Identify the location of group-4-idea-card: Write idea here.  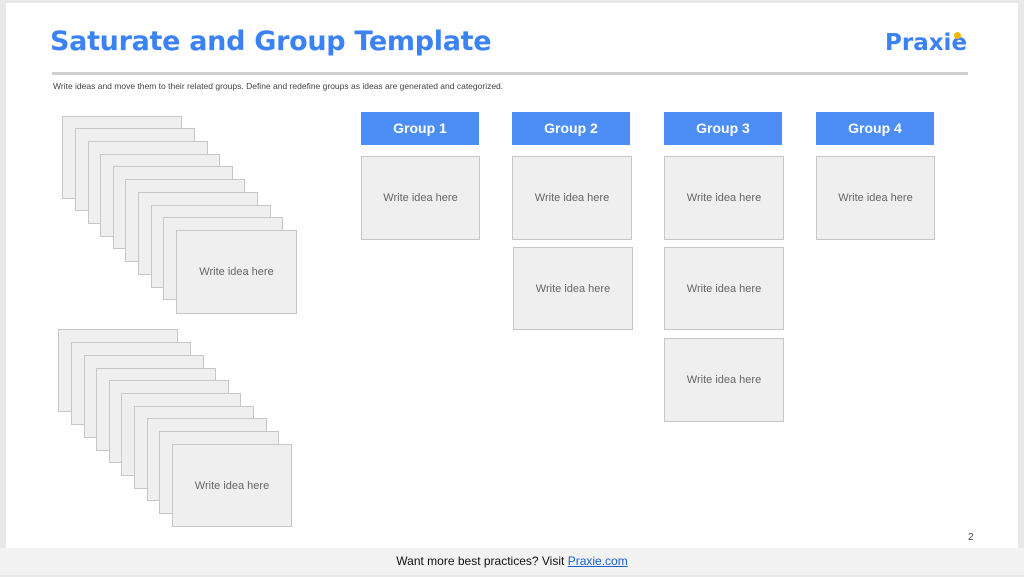
(875, 198).